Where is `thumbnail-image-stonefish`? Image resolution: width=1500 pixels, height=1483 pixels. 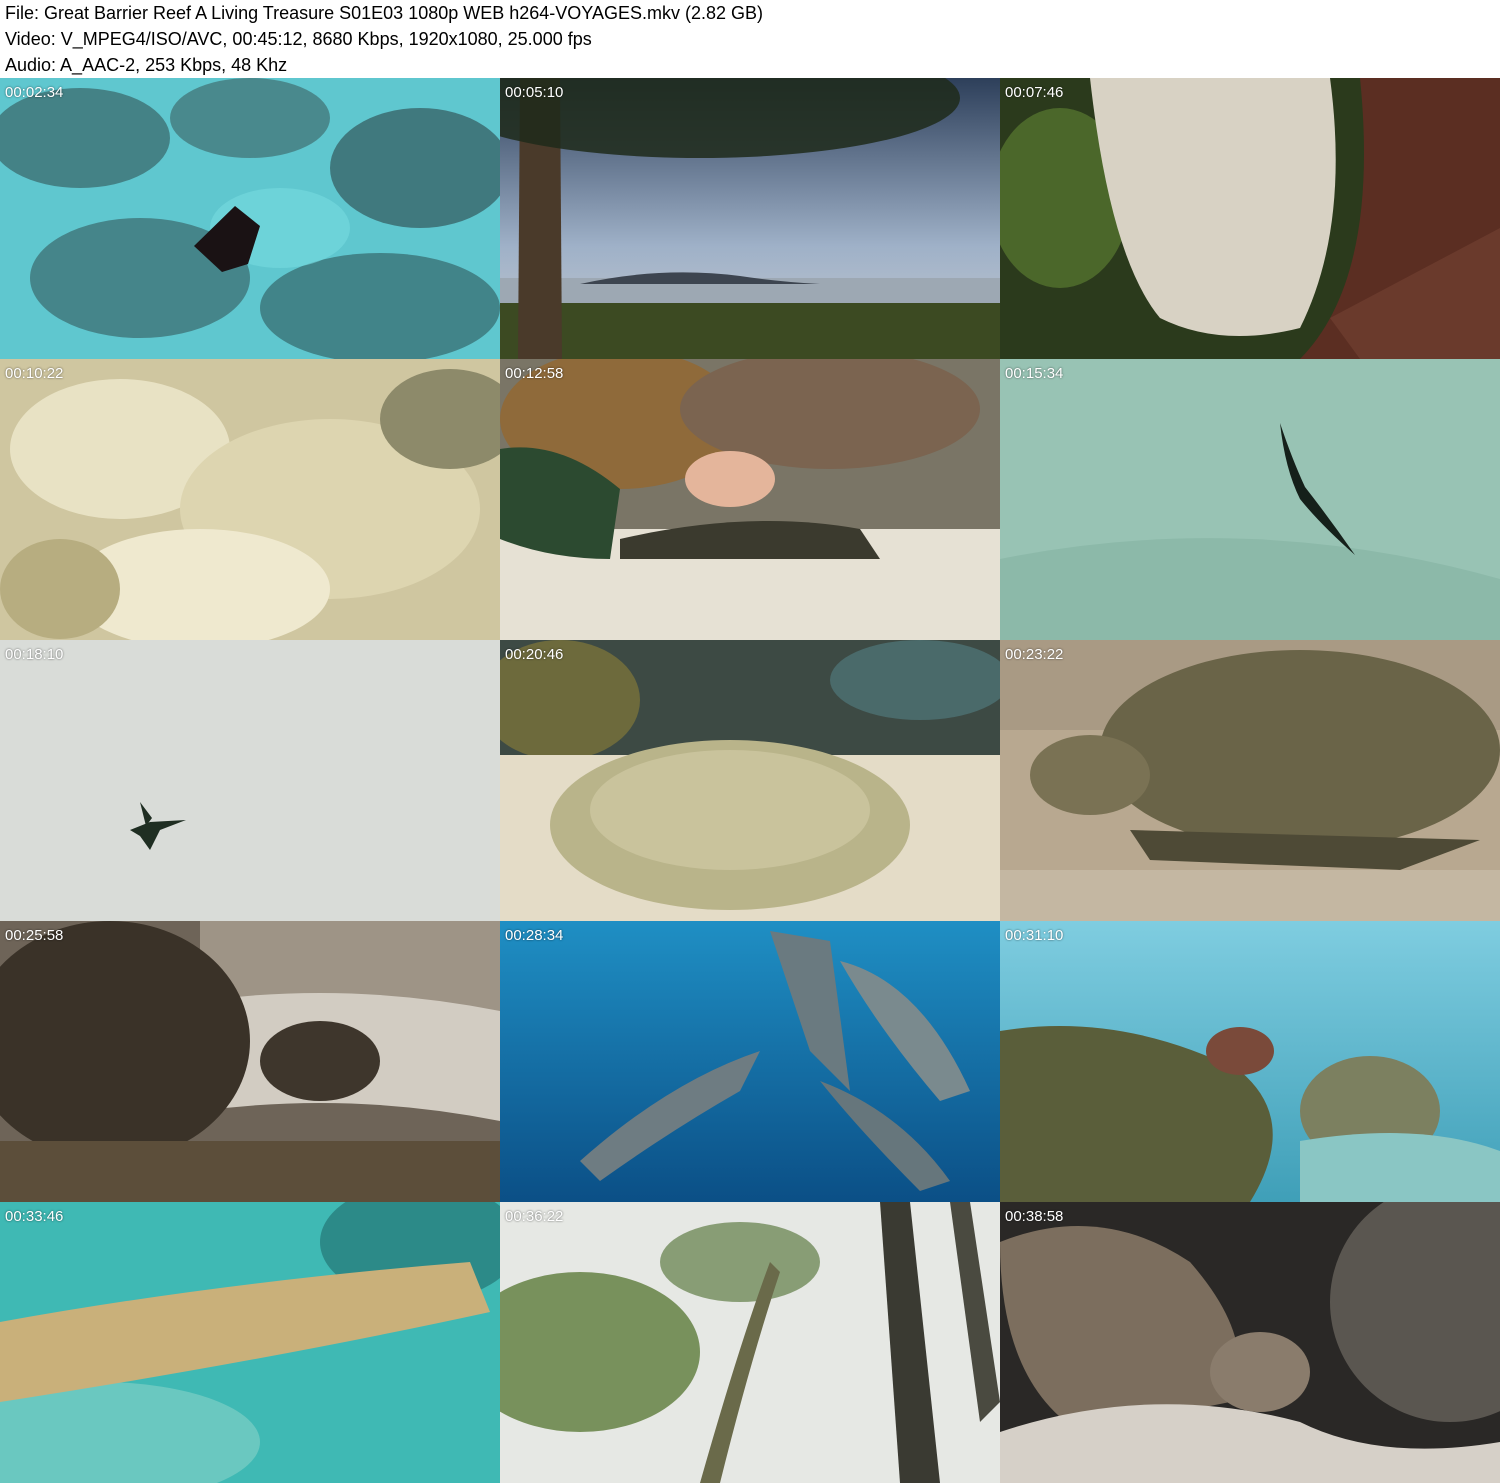
thumbnail-image-stonefish is located at coordinates (750, 780).